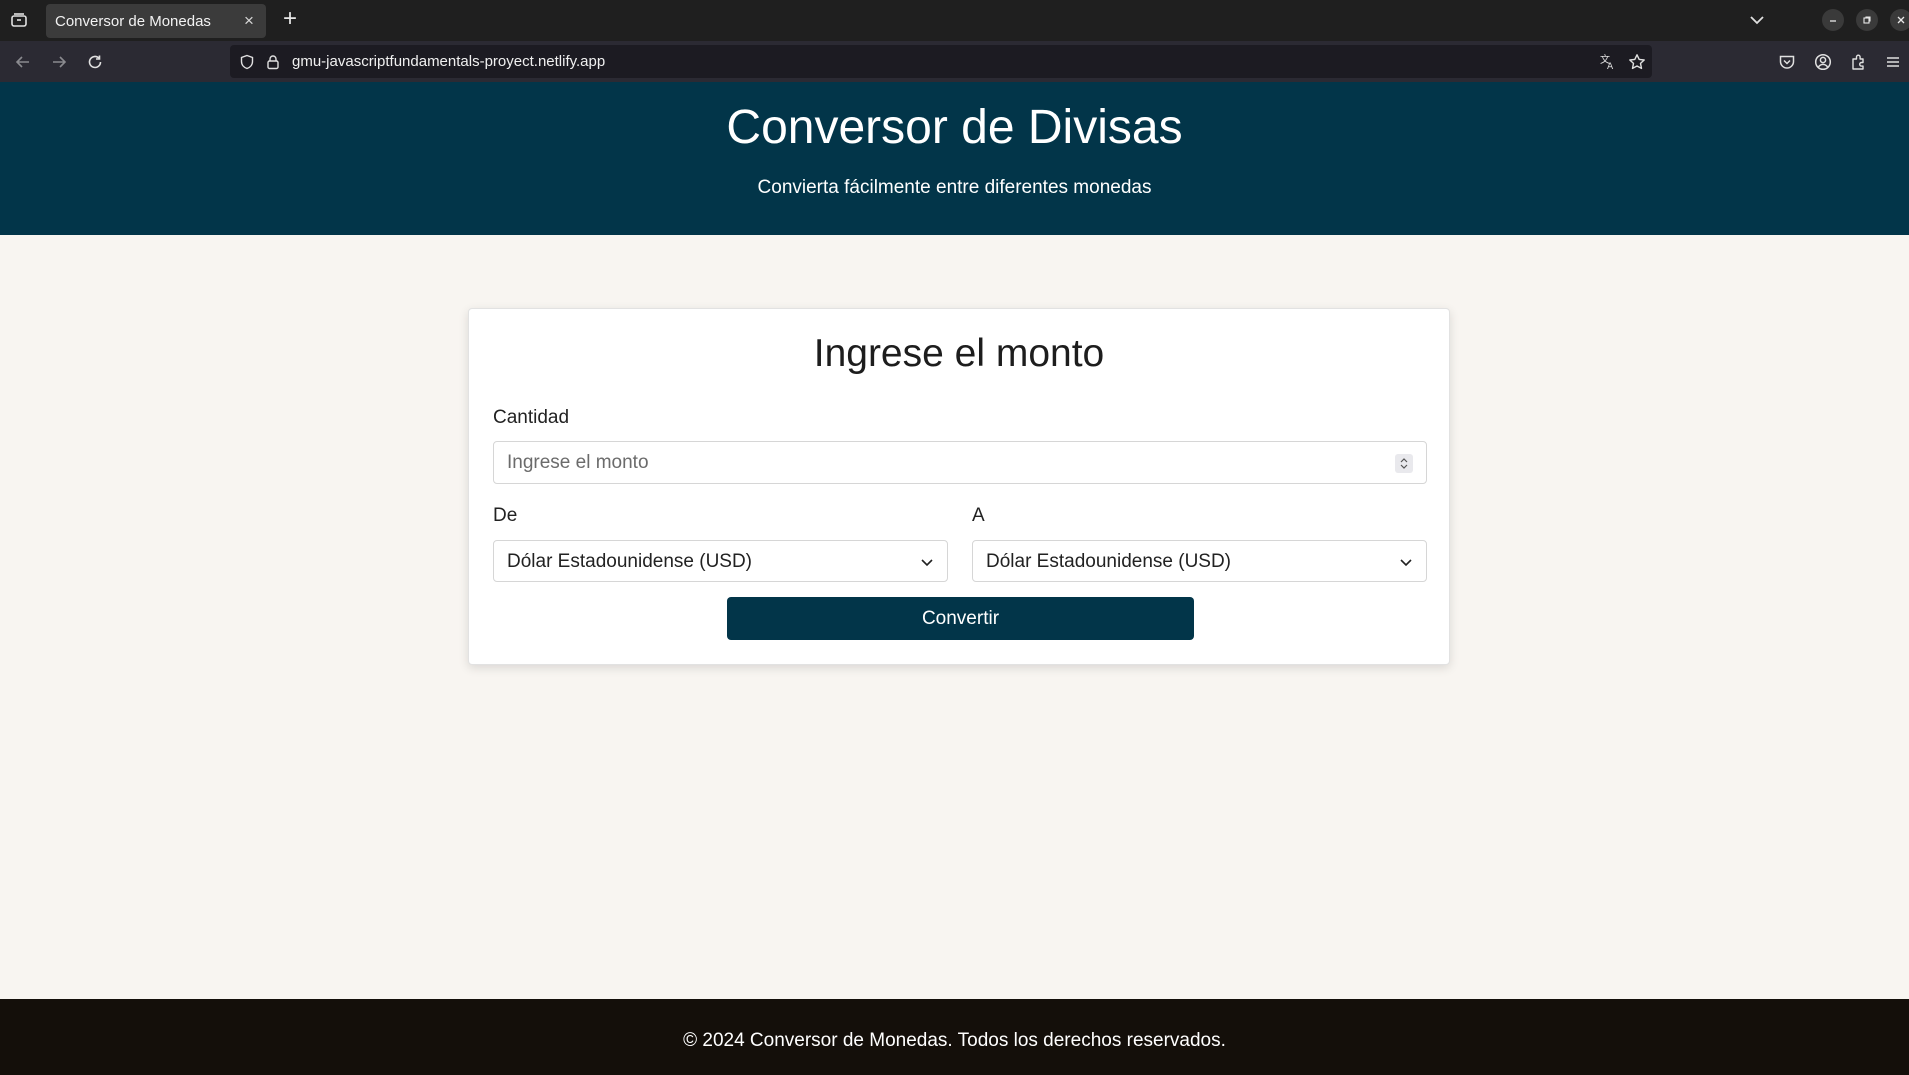 The height and width of the screenshot is (1075, 1909). Describe the element at coordinates (1859, 62) in the screenshot. I see `extensions-icon` at that location.